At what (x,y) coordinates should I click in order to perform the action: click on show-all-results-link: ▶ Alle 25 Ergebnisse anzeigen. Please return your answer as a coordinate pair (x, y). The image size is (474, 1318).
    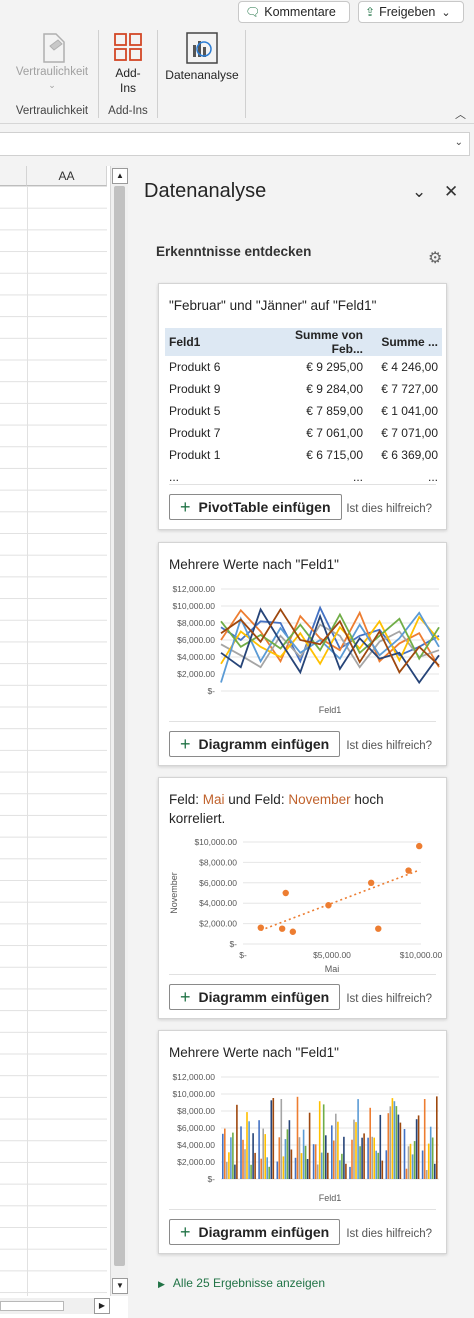
    Looking at the image, I should click on (241, 1283).